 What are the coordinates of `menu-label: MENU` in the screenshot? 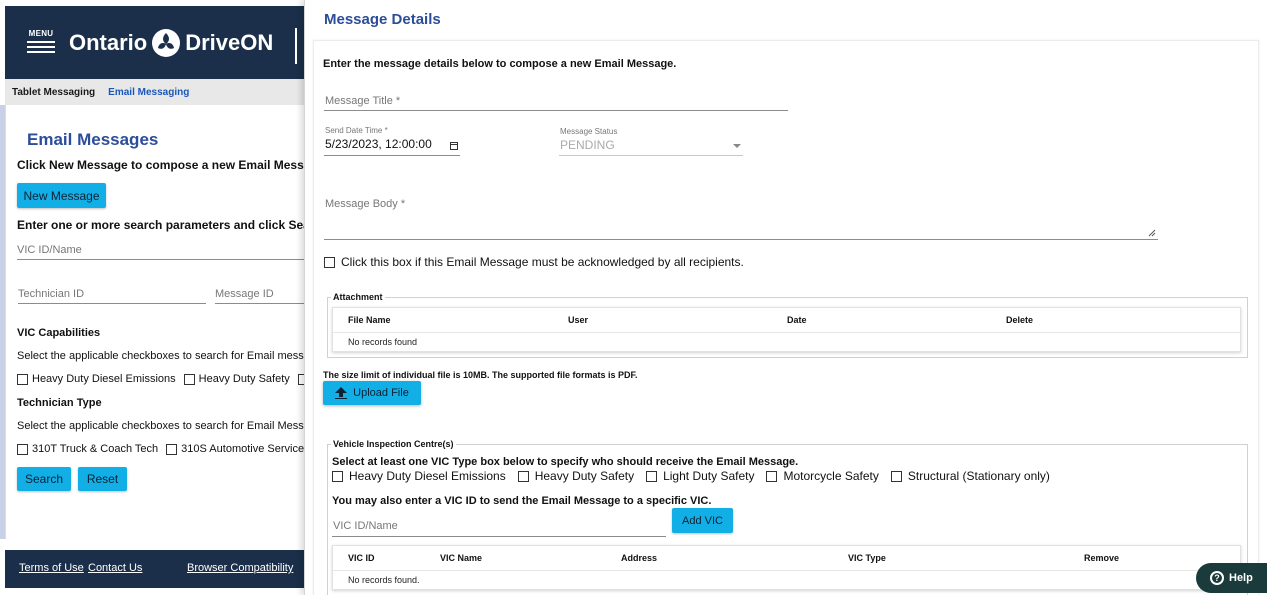 It's located at (41, 33).